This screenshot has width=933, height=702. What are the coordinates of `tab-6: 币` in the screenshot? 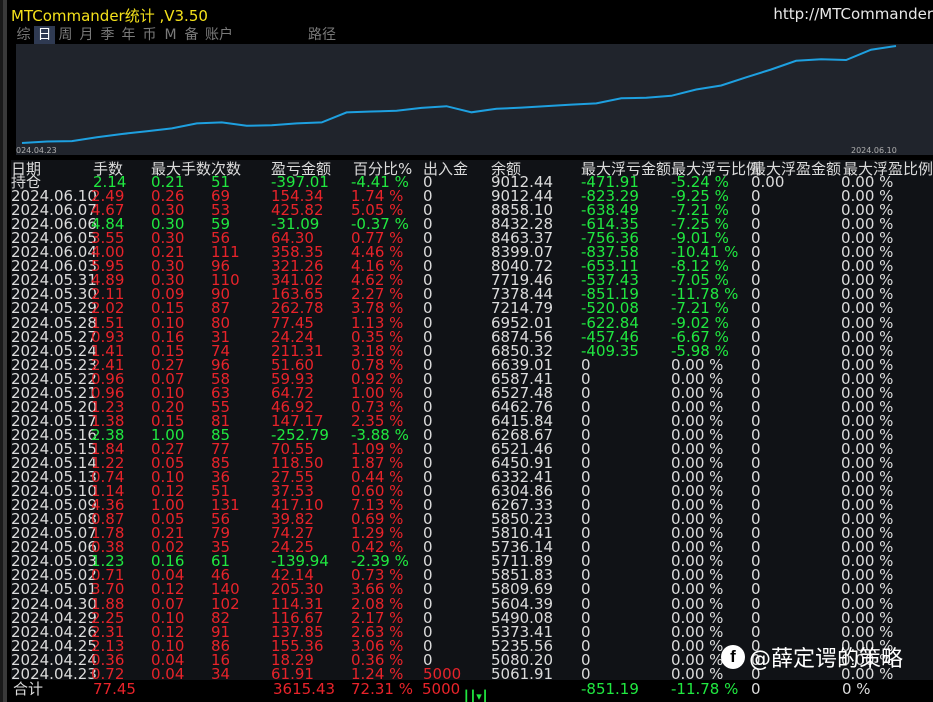 It's located at (149, 35).